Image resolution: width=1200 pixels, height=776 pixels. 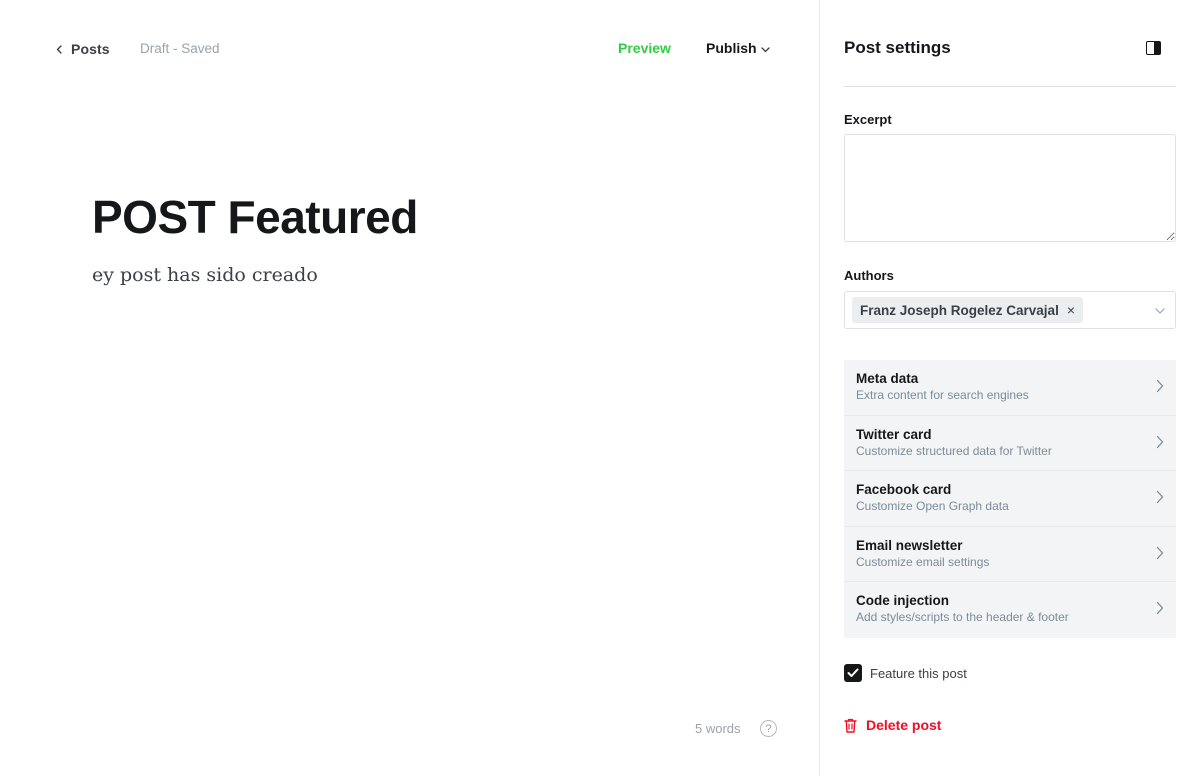 What do you see at coordinates (903, 601) in the screenshot?
I see `settings-item-name: Code injection` at bounding box center [903, 601].